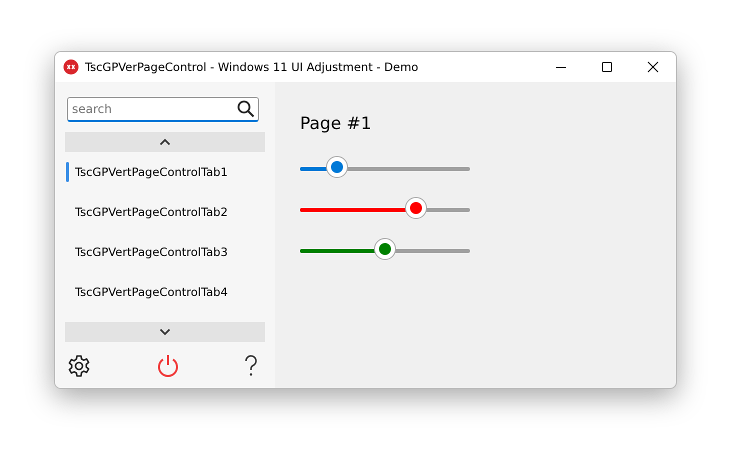 Image resolution: width=743 pixels, height=456 pixels. Describe the element at coordinates (168, 366) in the screenshot. I see `power-icon` at that location.